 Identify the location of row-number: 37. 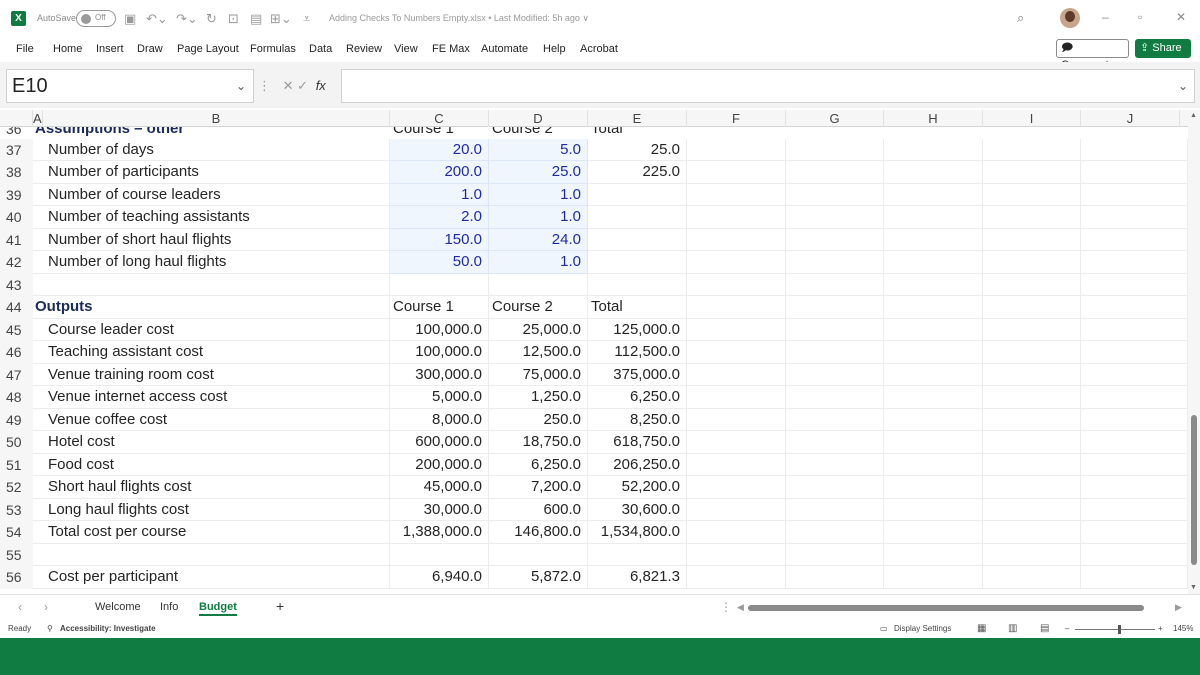
(16, 149).